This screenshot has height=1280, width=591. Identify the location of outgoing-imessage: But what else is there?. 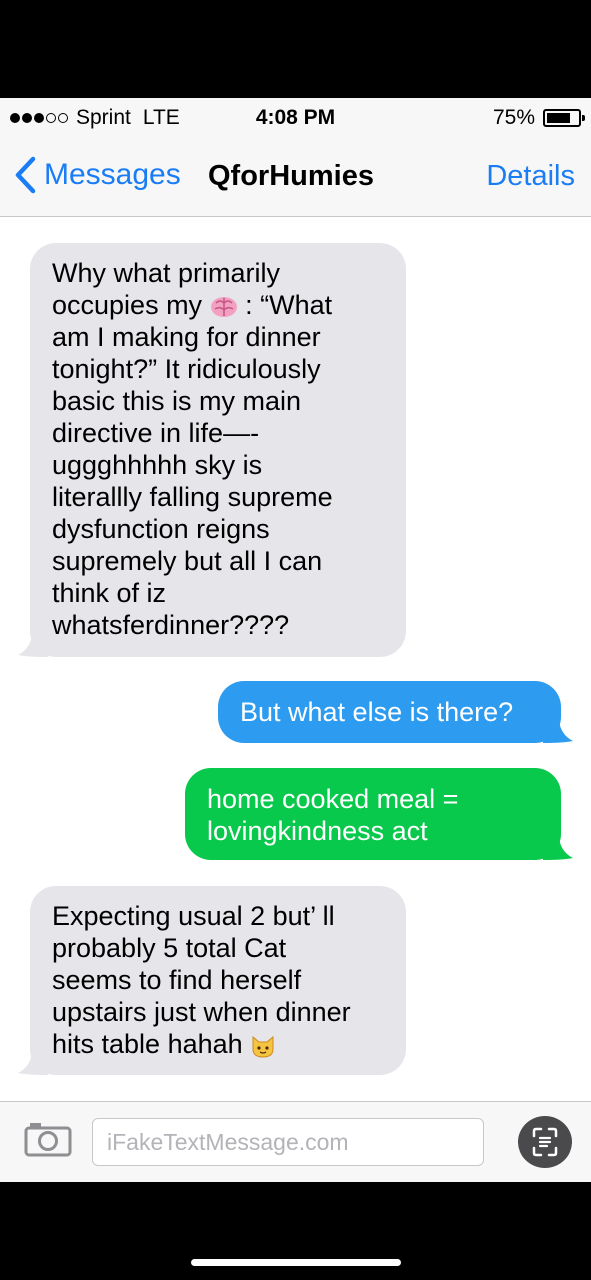
(395, 712).